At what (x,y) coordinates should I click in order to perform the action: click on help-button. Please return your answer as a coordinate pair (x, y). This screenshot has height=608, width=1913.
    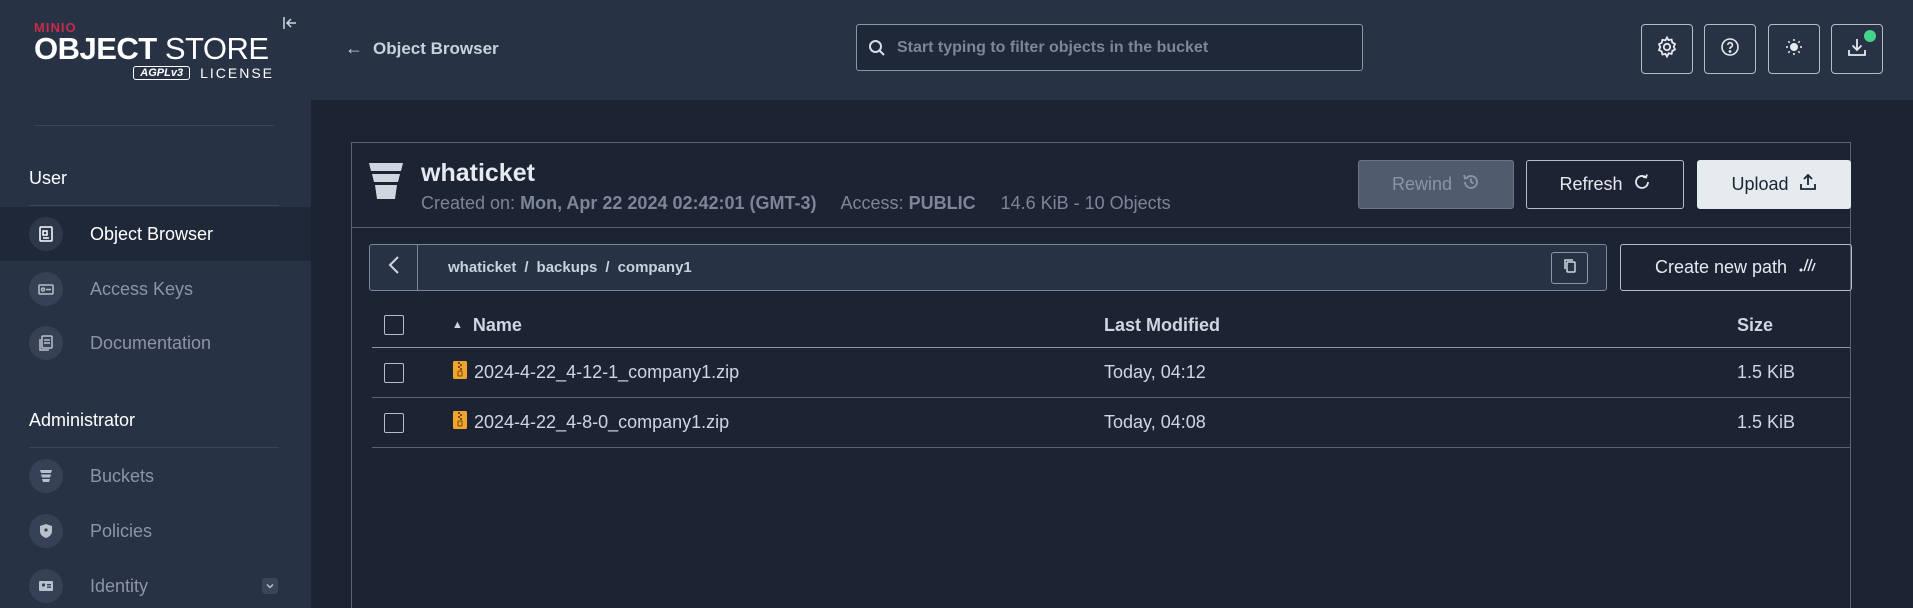
    Looking at the image, I should click on (1730, 49).